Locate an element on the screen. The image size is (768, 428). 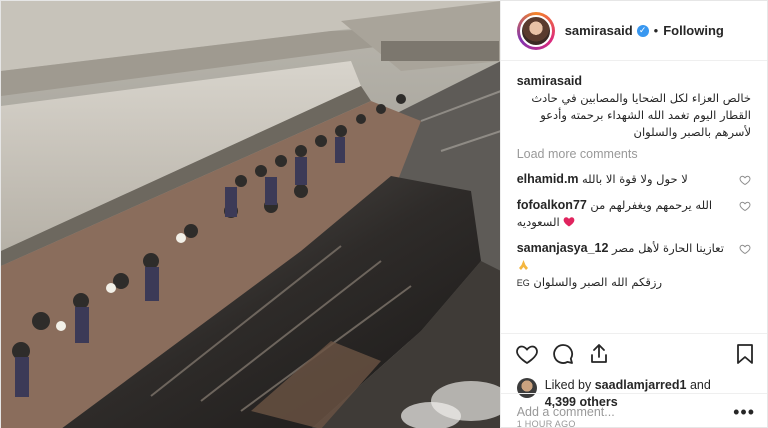
likes-prefix: Liked by is located at coordinates (569, 385).